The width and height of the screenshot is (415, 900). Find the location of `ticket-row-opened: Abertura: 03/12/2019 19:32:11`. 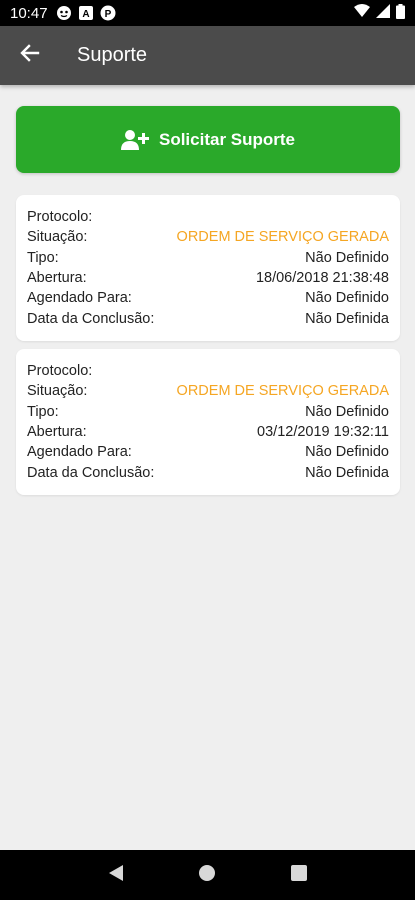

ticket-row-opened: Abertura: 03/12/2019 19:32:11 is located at coordinates (208, 432).